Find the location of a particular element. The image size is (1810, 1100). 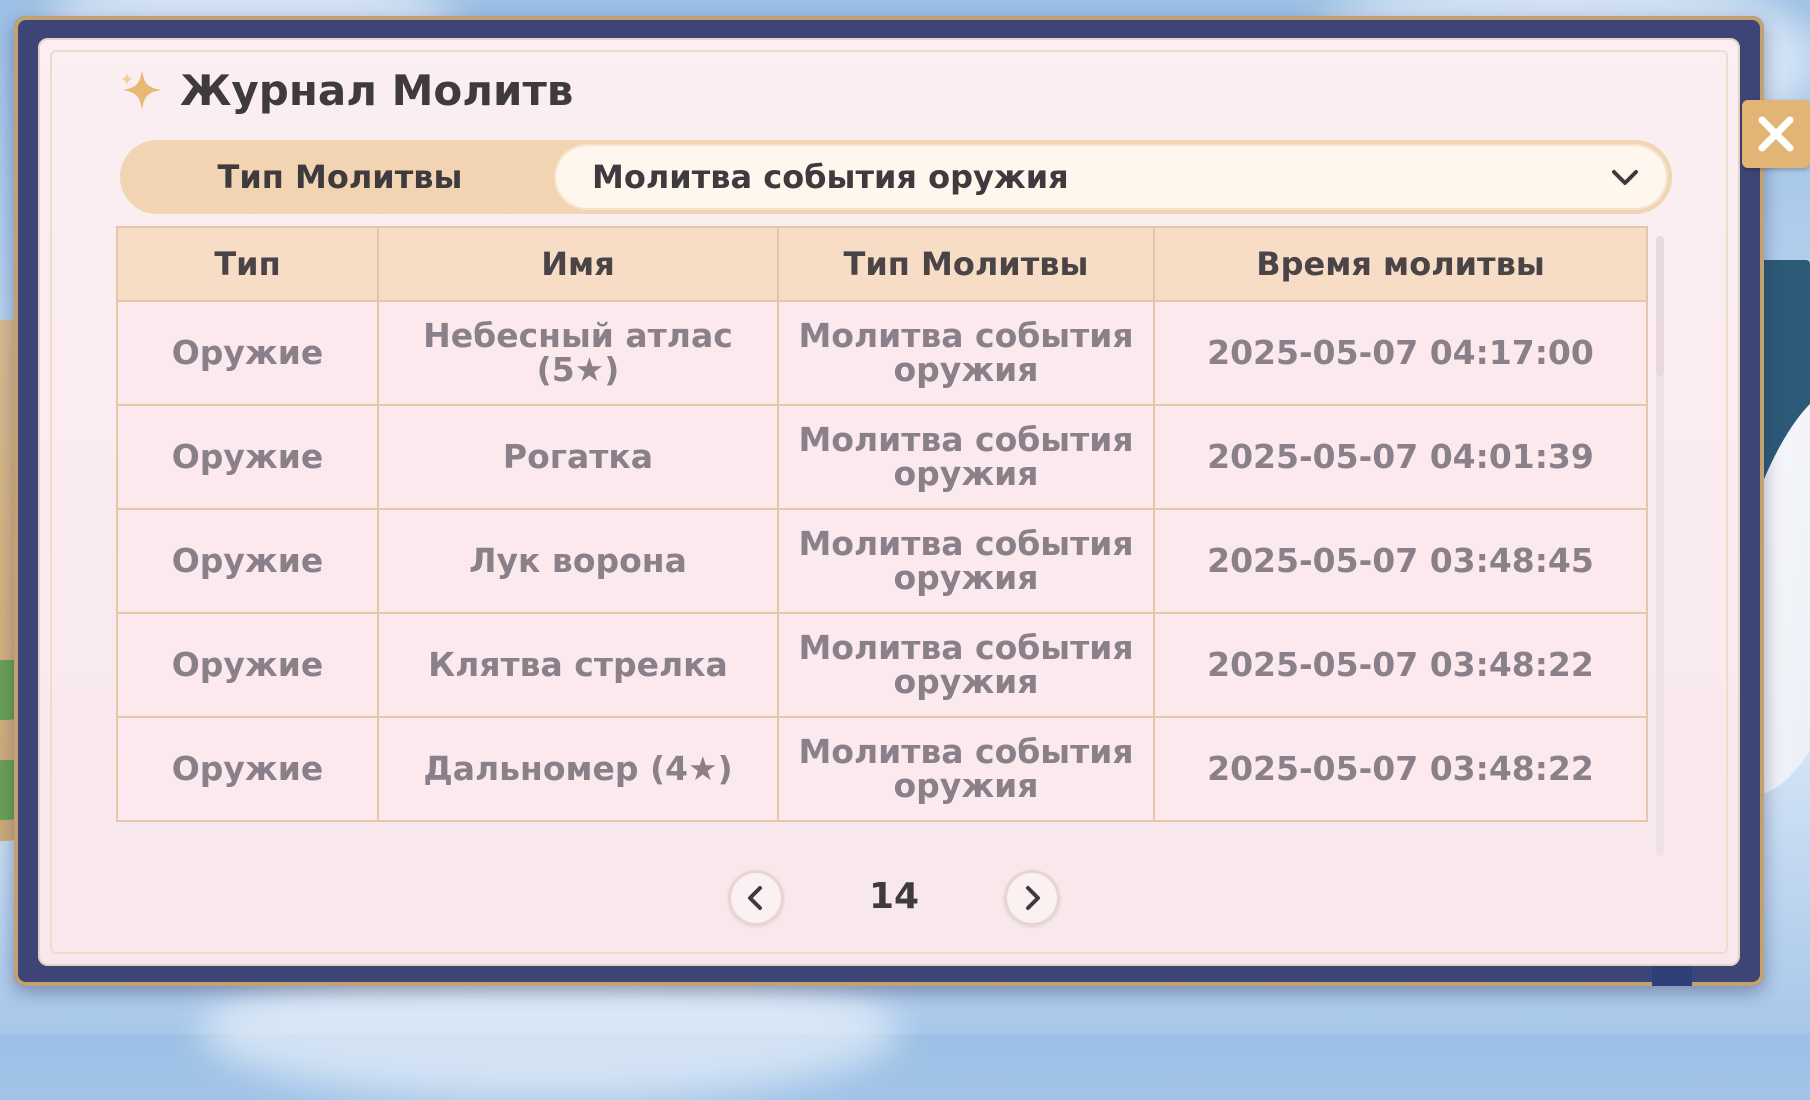

title-row: Журнал Молитв is located at coordinates (345, 90).